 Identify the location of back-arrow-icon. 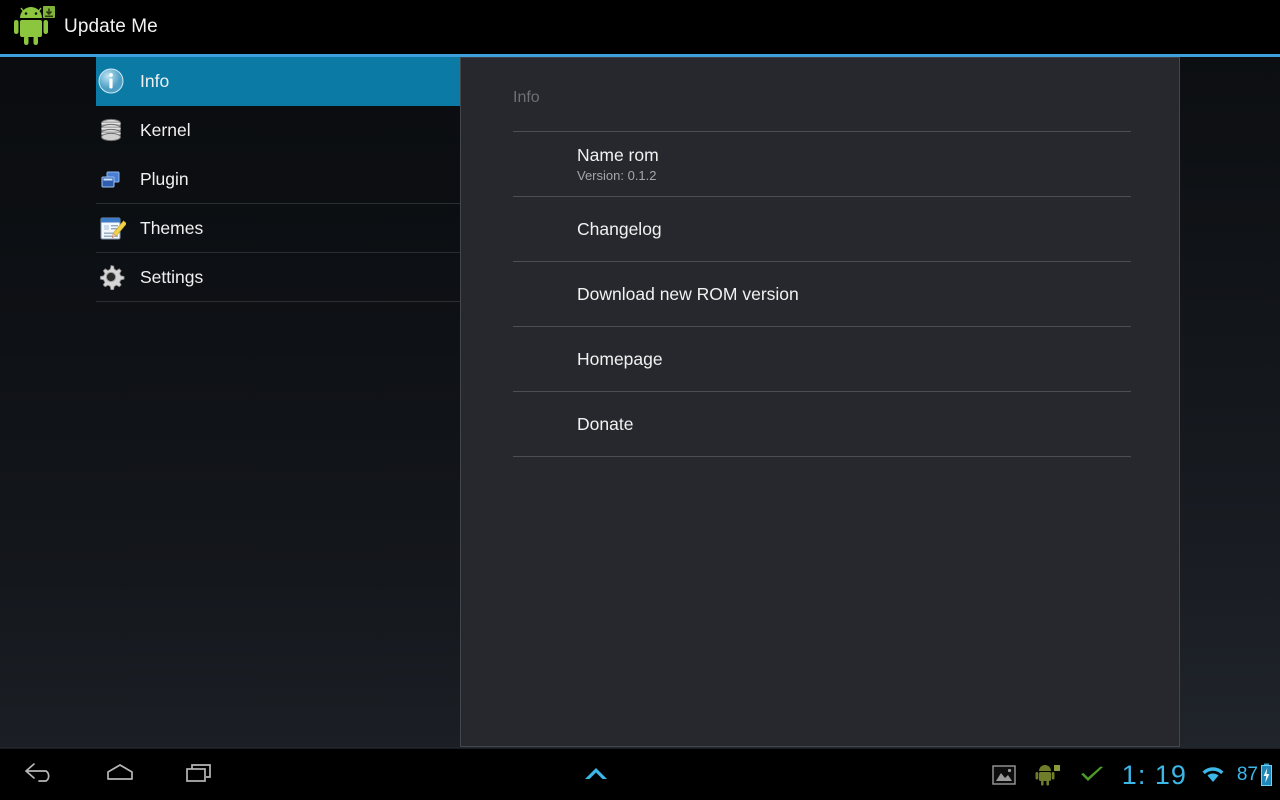
(40, 775).